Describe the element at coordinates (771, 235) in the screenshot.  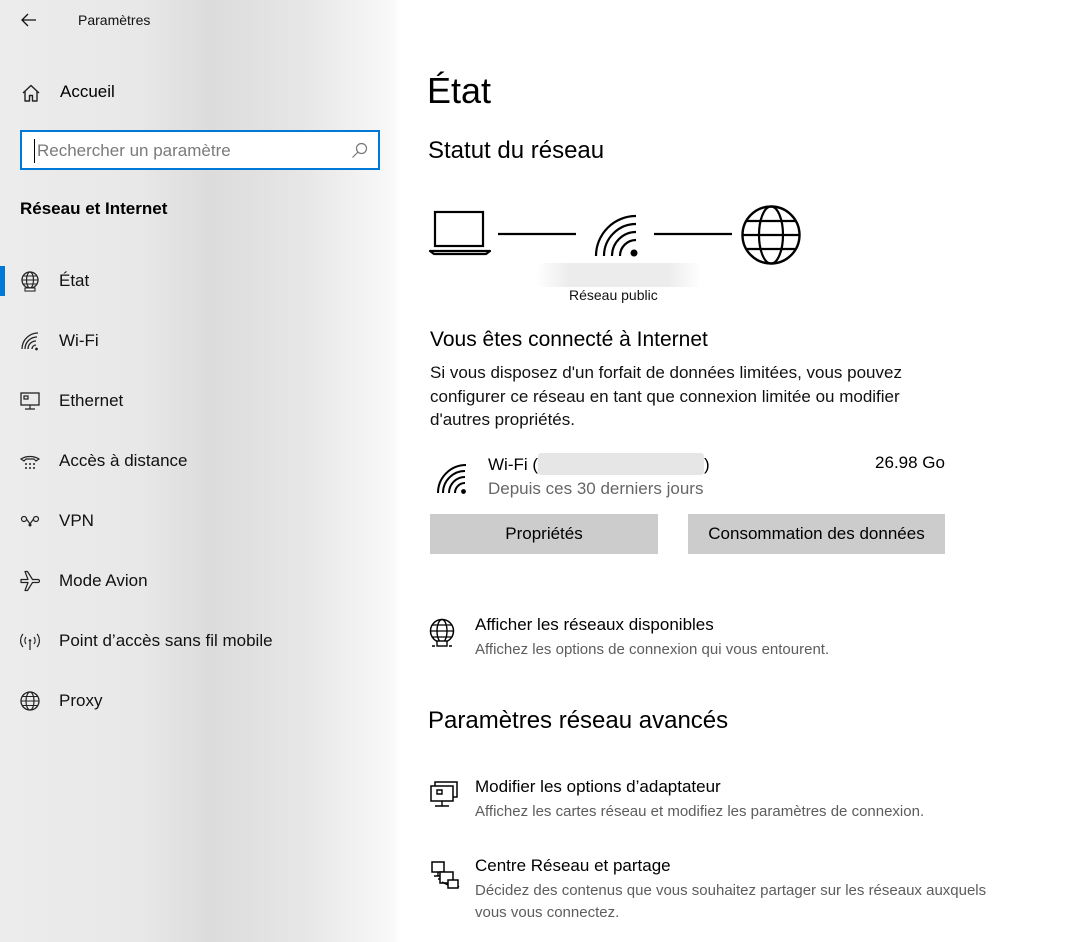
I see `internet-globe-icon` at that location.